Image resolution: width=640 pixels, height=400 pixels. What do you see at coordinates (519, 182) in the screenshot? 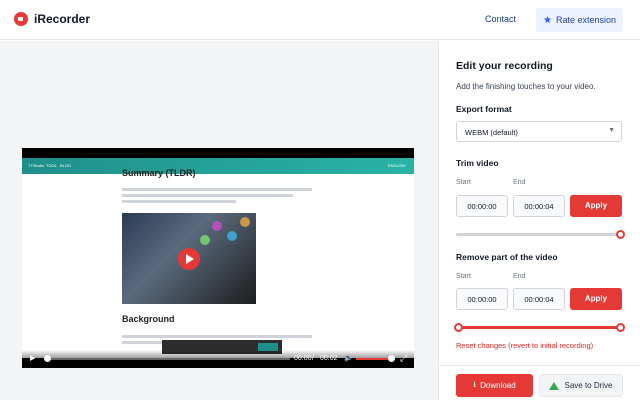
I see `trim-end-label: End` at bounding box center [519, 182].